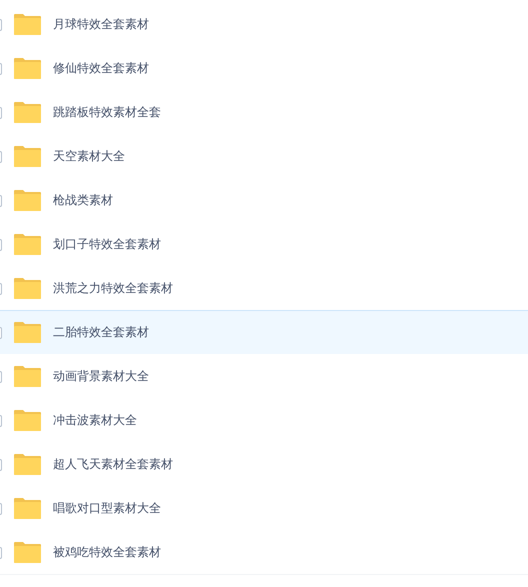 The height and width of the screenshot is (587, 528). I want to click on folder-name: 被鸡吃特效全套素材, so click(107, 552).